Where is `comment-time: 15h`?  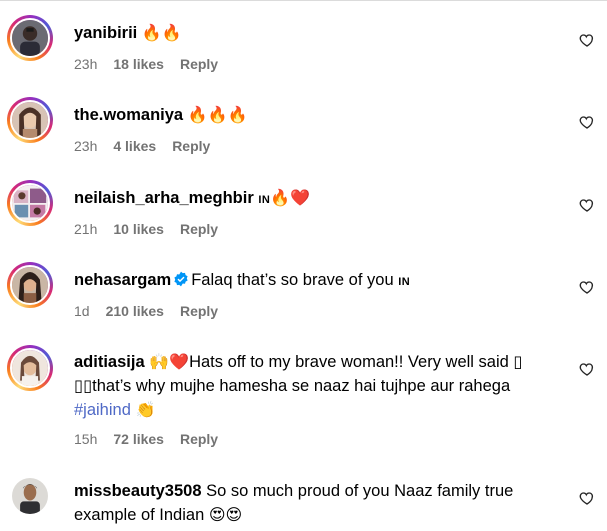
comment-time: 15h is located at coordinates (85, 439).